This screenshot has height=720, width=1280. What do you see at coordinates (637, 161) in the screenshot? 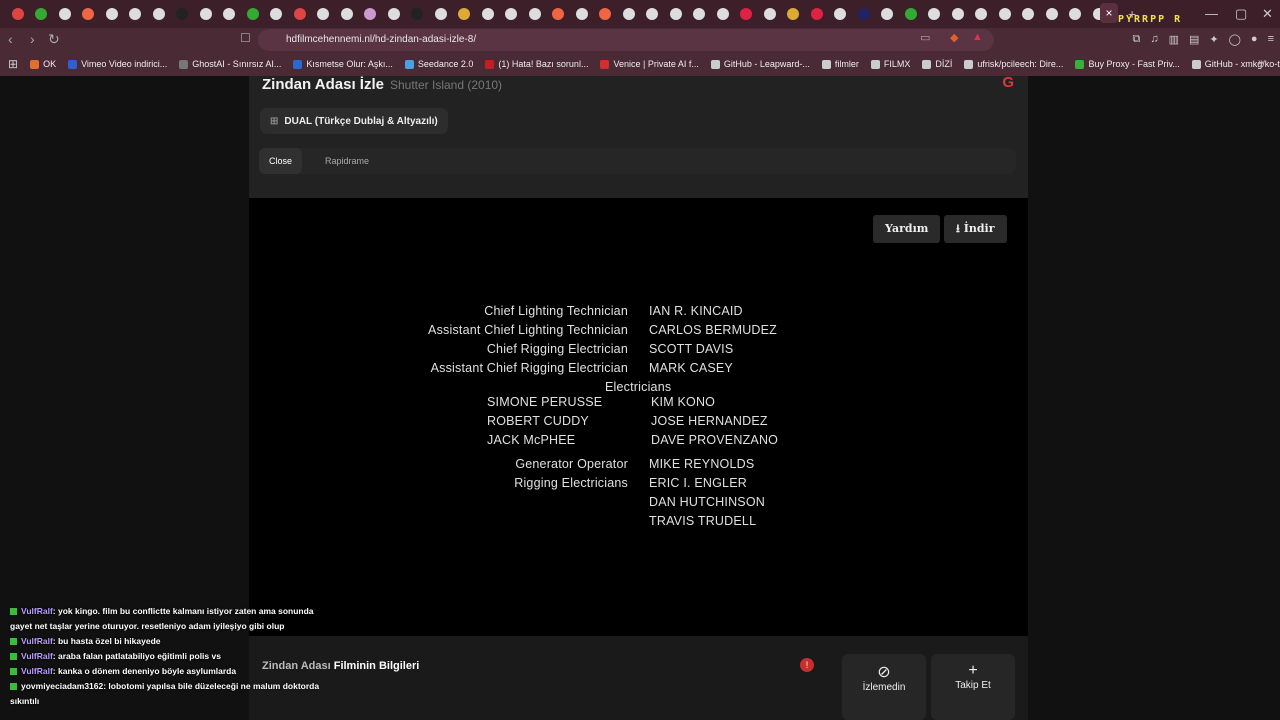
I see `source-selector: Close Rapidrame` at bounding box center [637, 161].